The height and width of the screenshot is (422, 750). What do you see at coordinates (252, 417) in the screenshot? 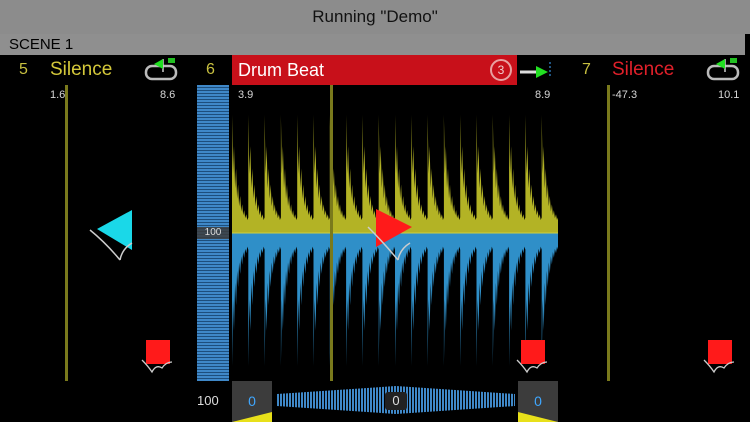
I see `pan-left-wedge` at bounding box center [252, 417].